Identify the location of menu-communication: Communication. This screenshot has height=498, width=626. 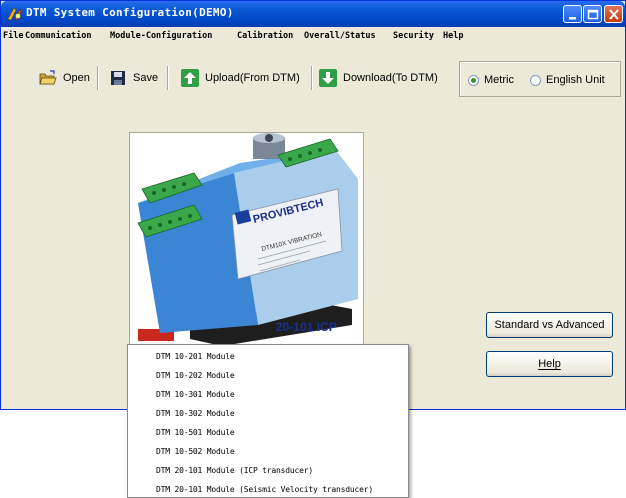
(58, 36).